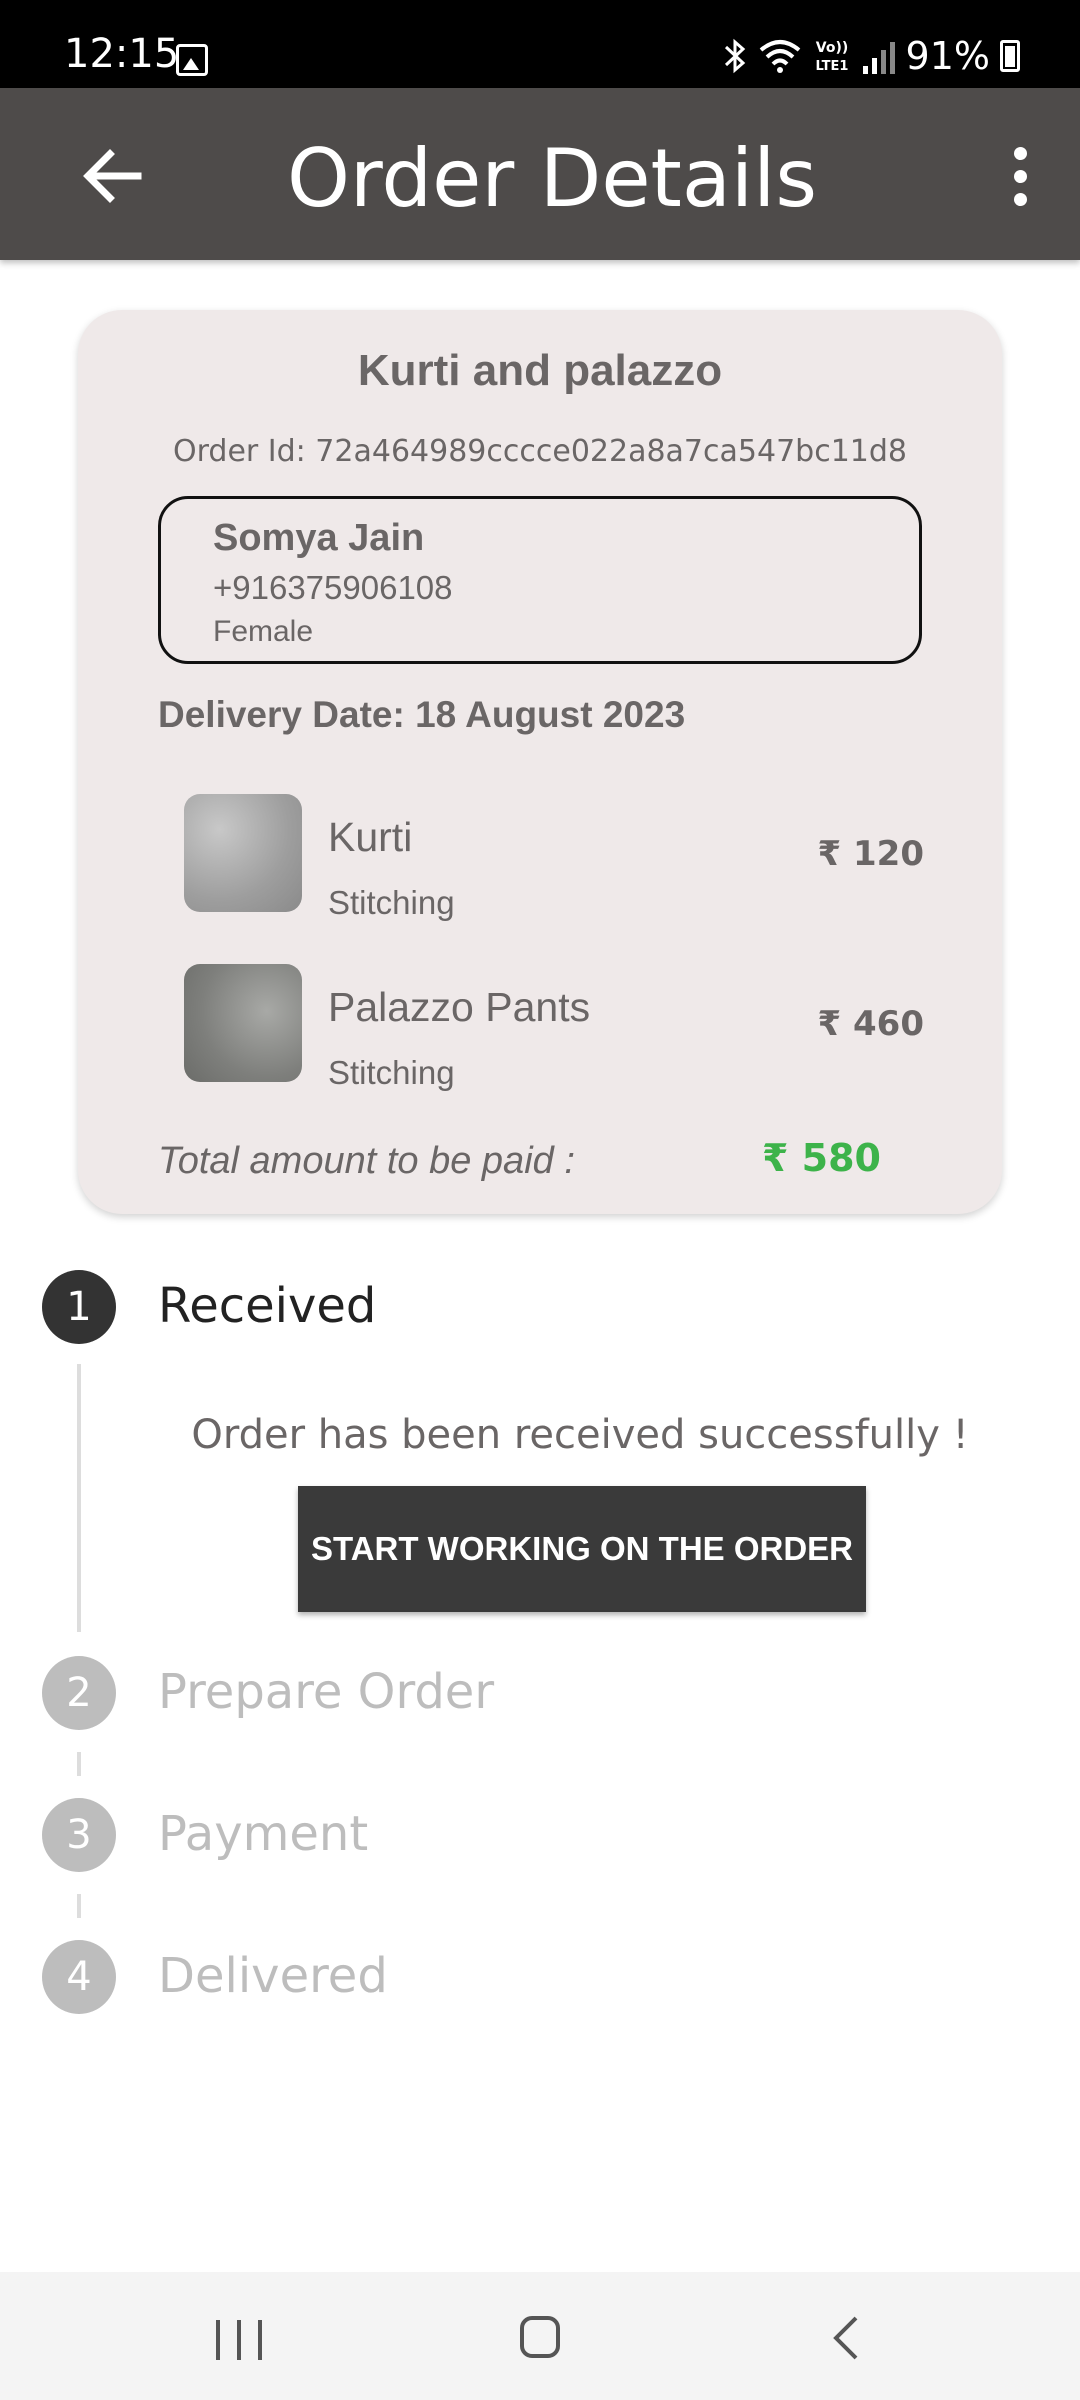 This screenshot has width=1080, height=2400. Describe the element at coordinates (870, 1024) in the screenshot. I see `item-price: ₹ 460` at that location.